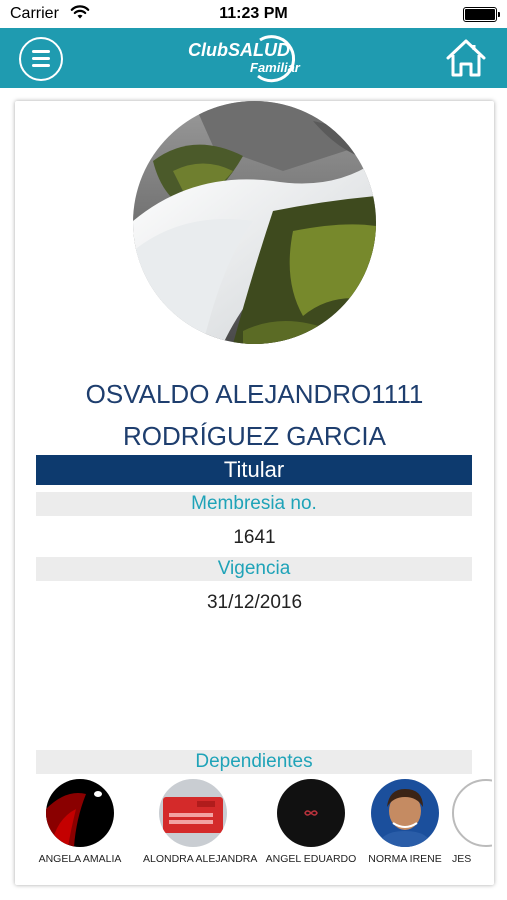 The width and height of the screenshot is (507, 900). Describe the element at coordinates (254, 537) in the screenshot. I see `membership-number: 1641` at that location.